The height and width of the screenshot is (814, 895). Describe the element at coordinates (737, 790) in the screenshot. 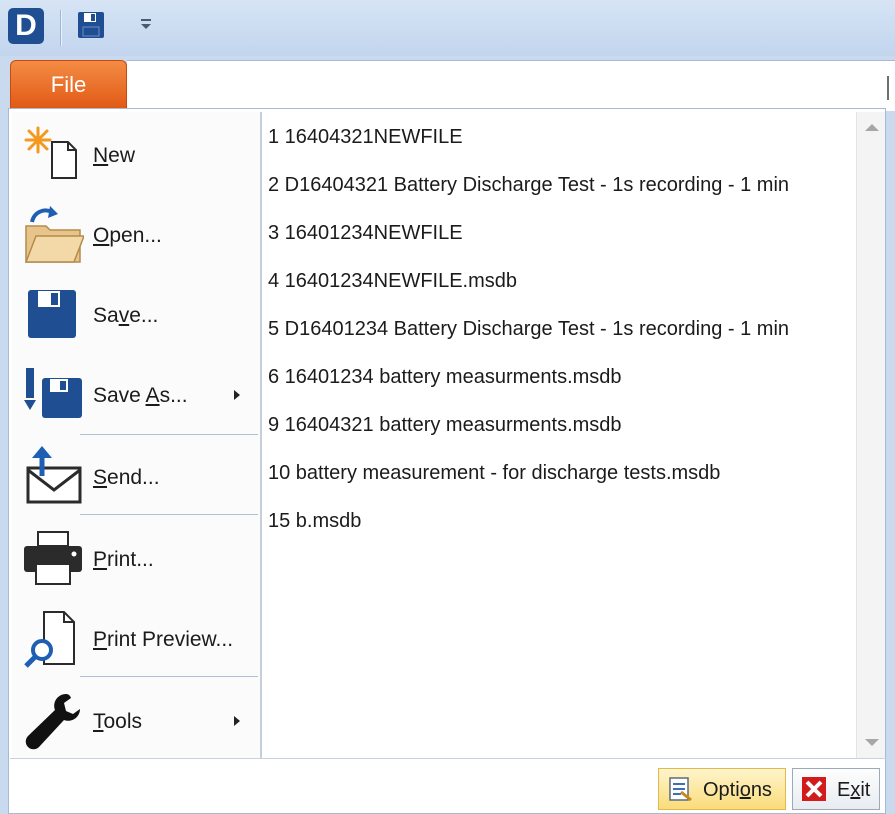

I see `options-label: Options` at that location.